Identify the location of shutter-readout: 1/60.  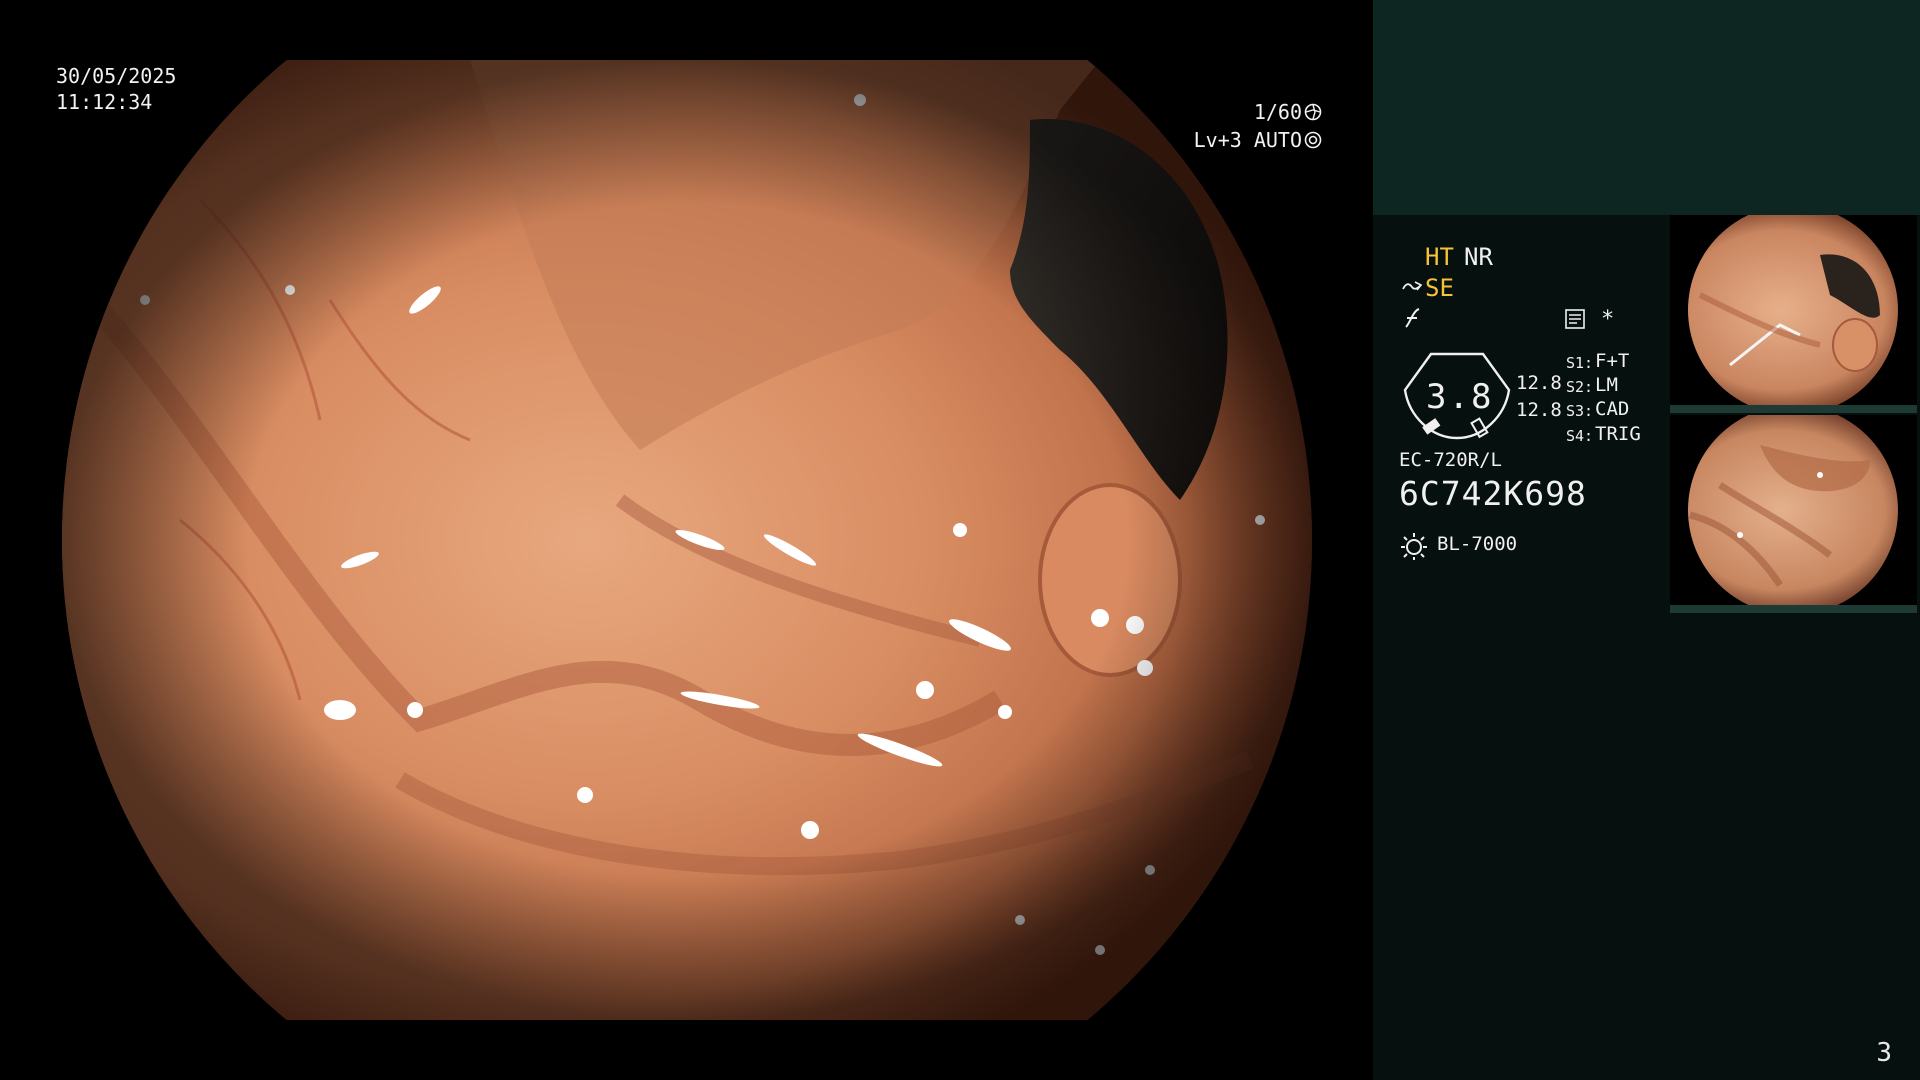
(1288, 112).